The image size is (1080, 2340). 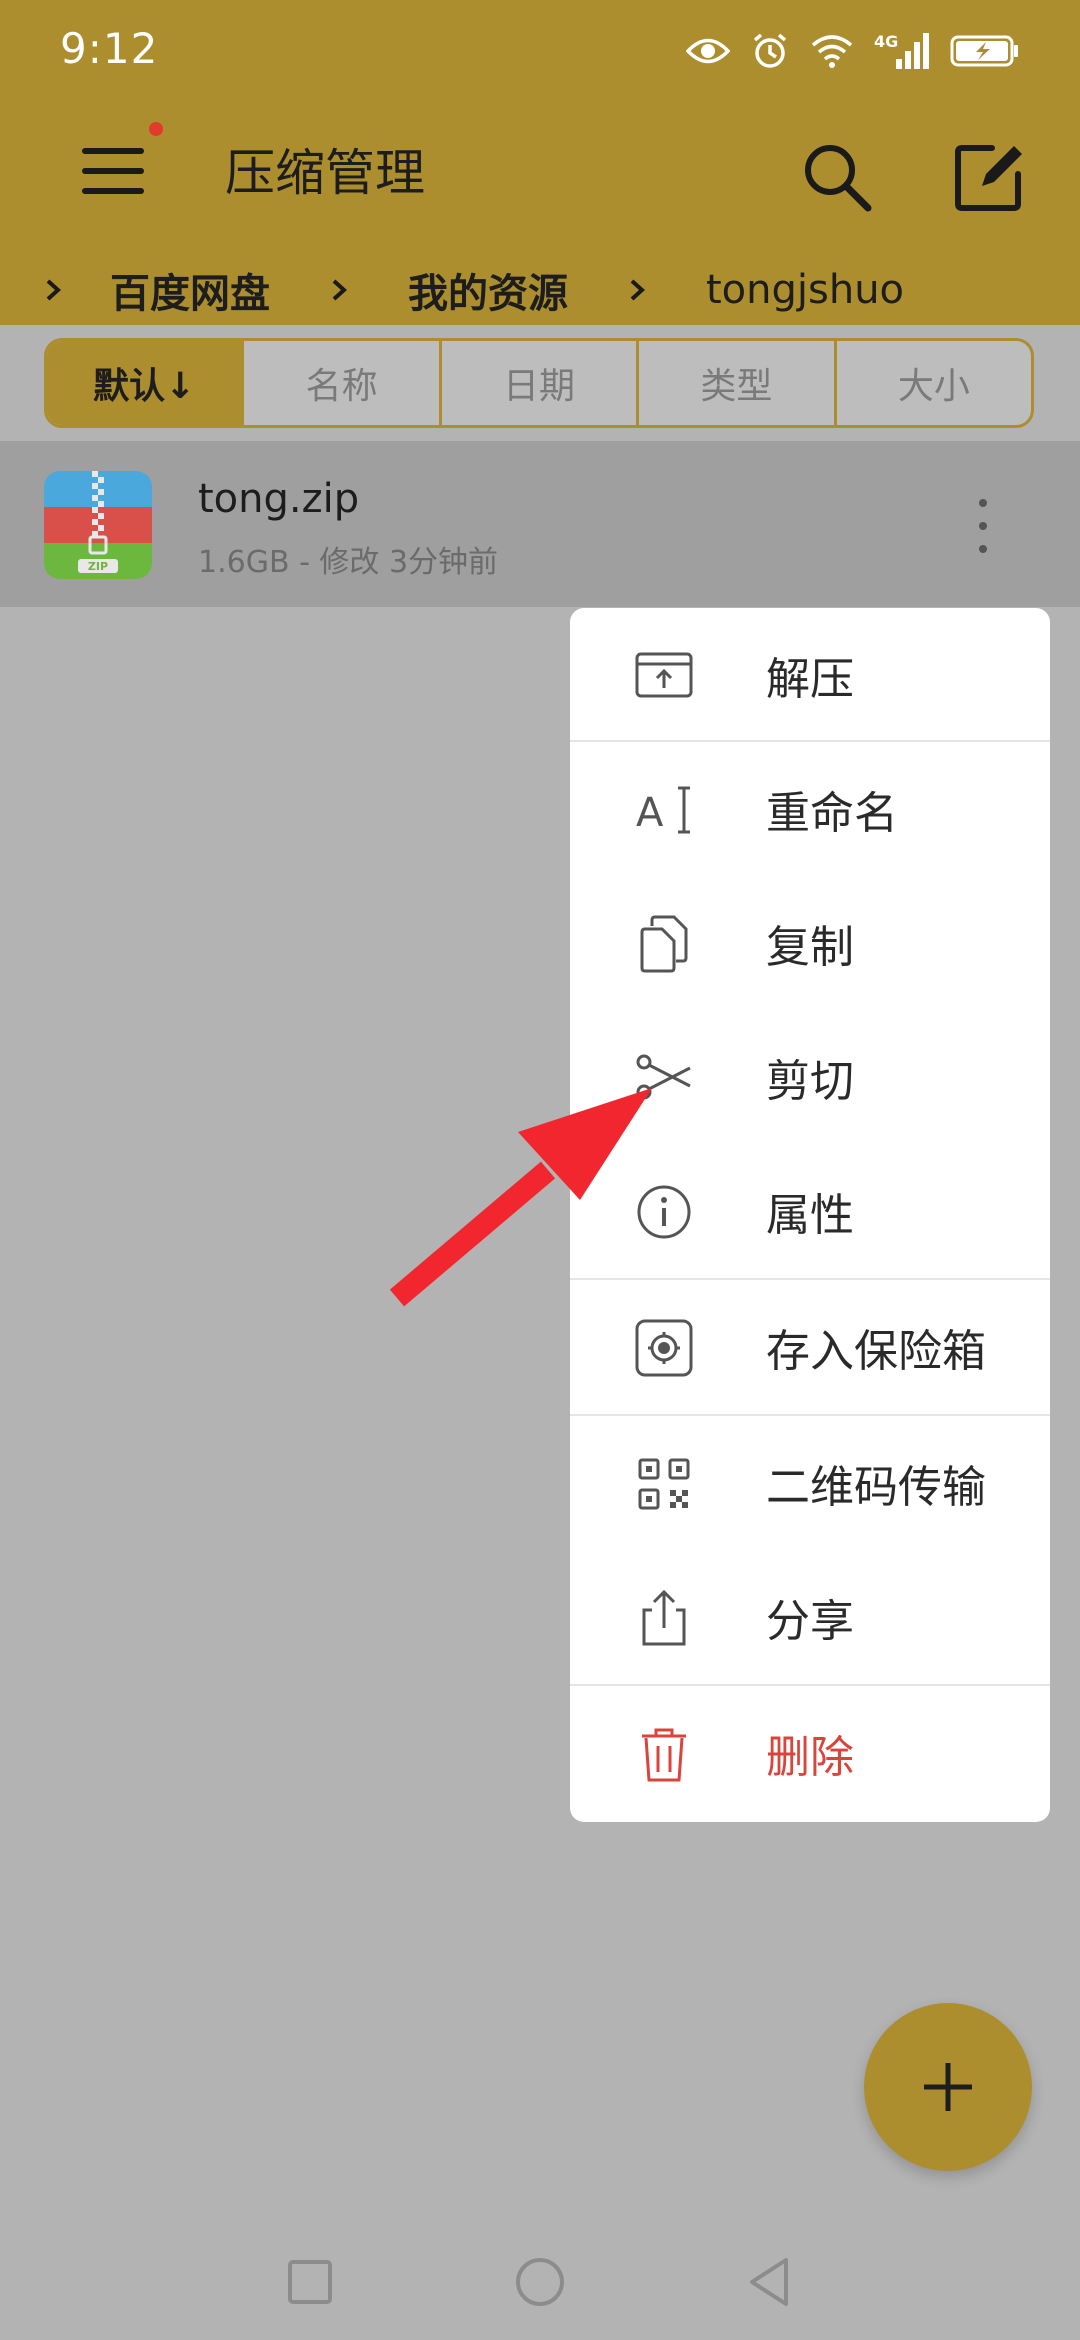 I want to click on plus-icon, so click(x=948, y=2087).